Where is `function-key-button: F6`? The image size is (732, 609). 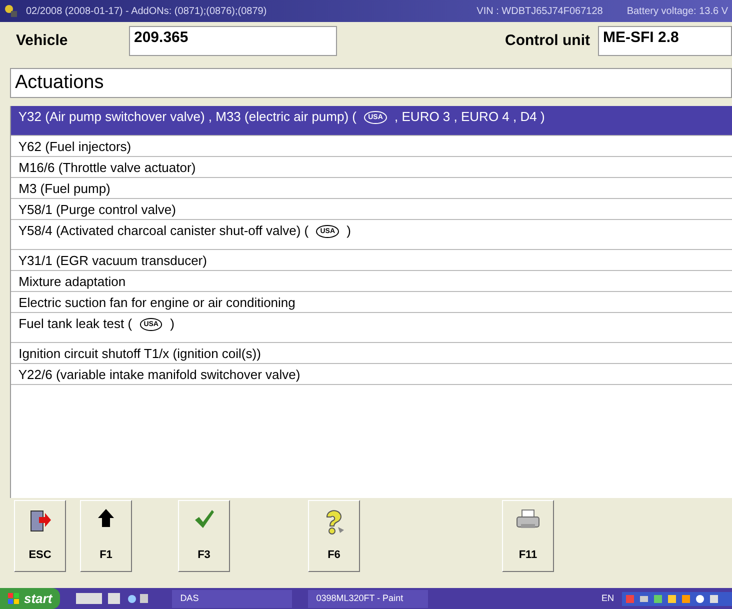 function-key-button: F6 is located at coordinates (334, 536).